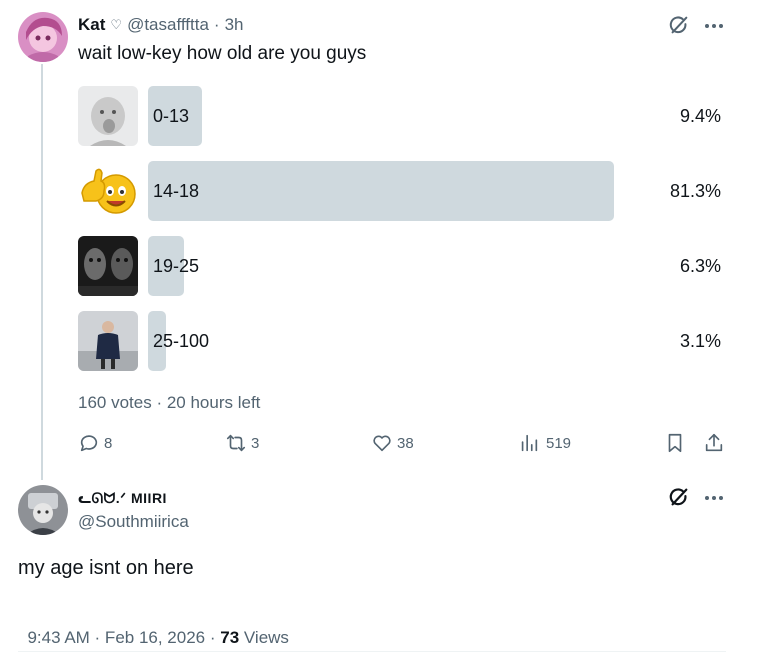 This screenshot has width=761, height=662. I want to click on like-button: 38, so click(392, 443).